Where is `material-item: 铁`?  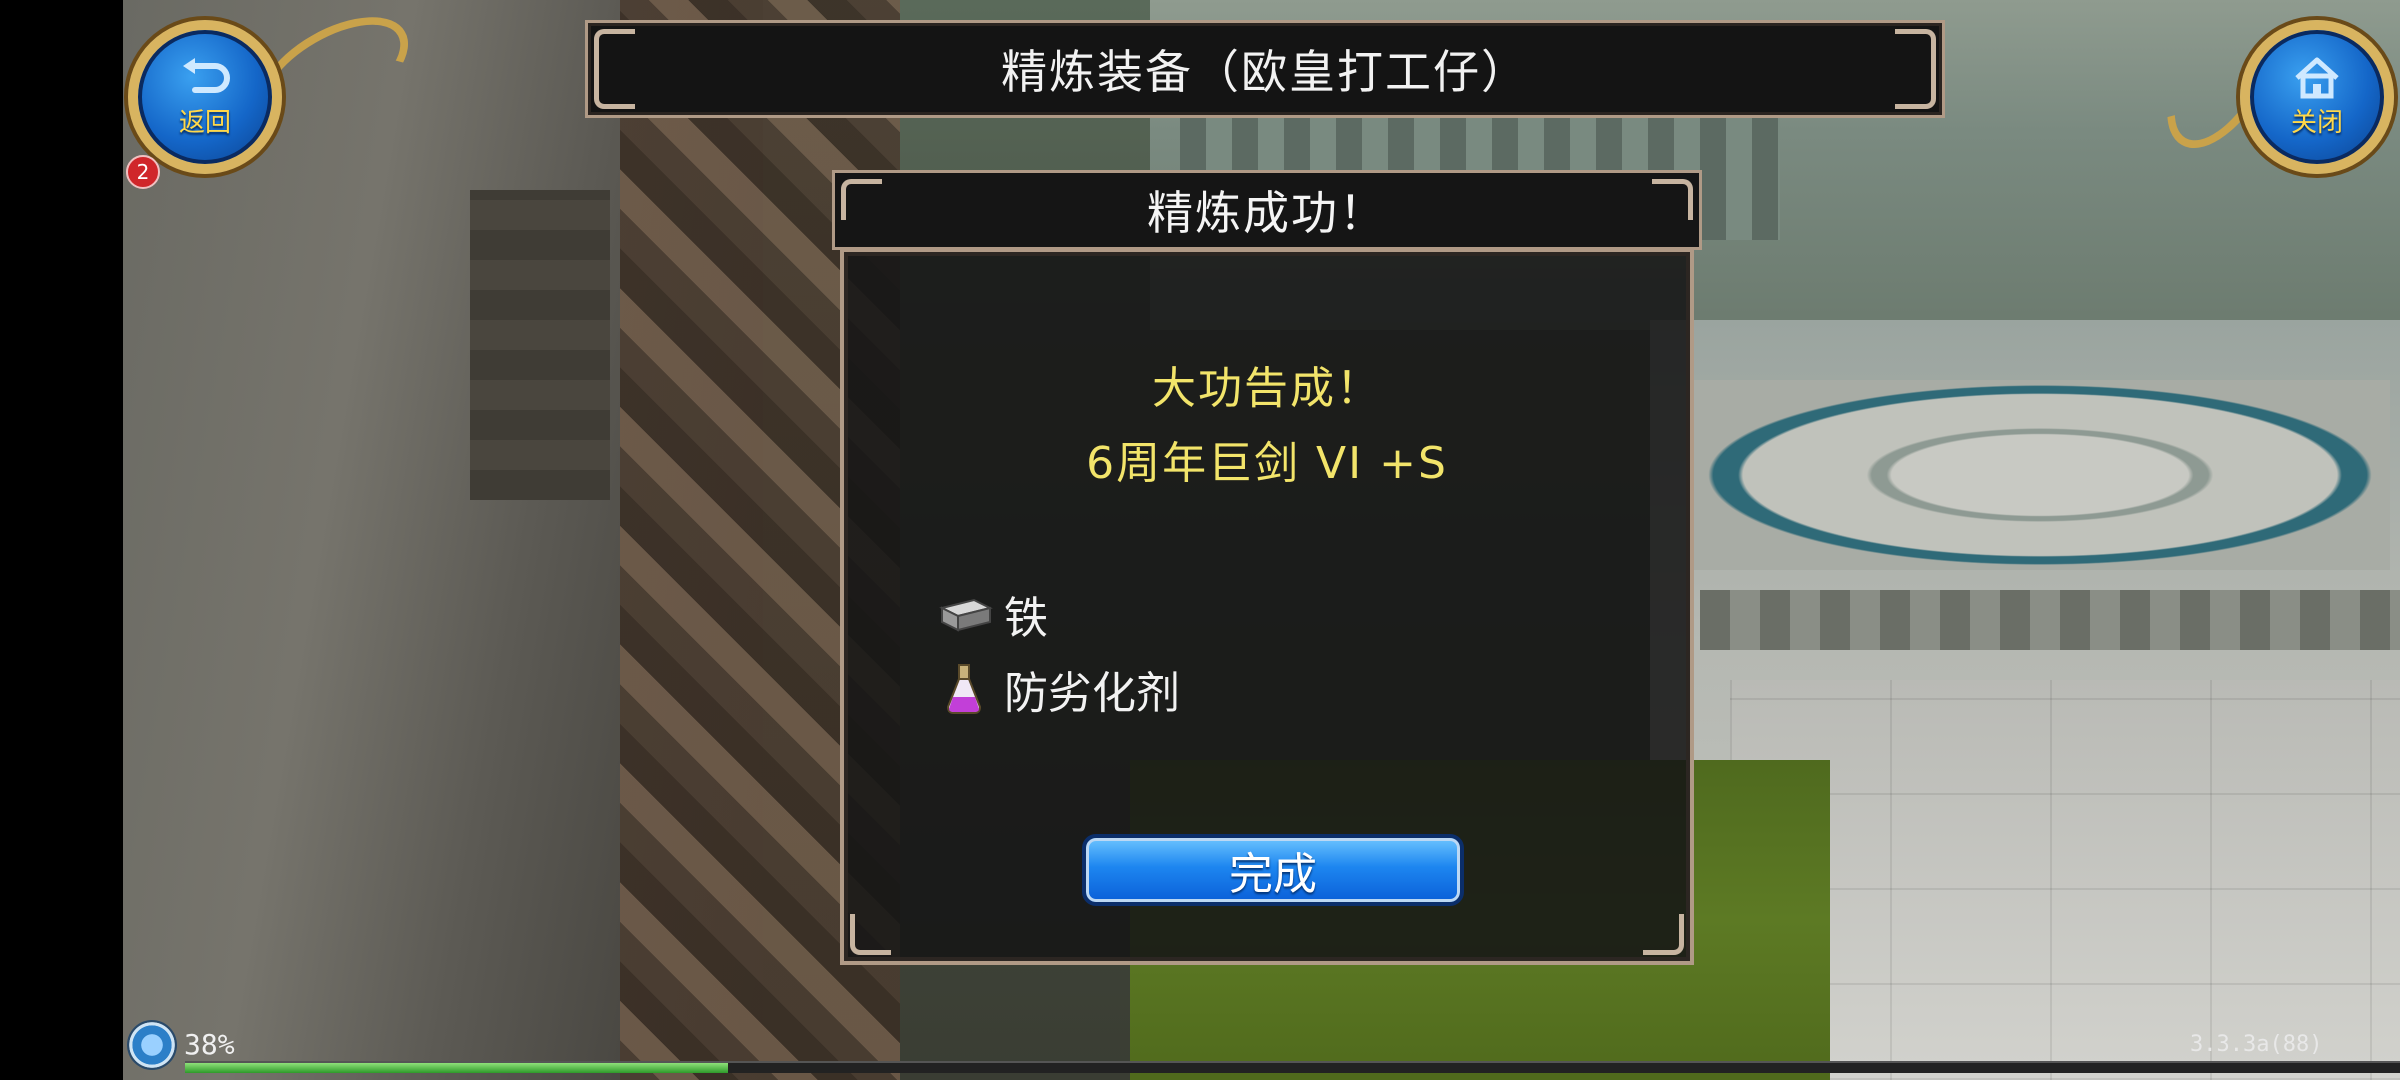 material-item: 铁 is located at coordinates (991, 614).